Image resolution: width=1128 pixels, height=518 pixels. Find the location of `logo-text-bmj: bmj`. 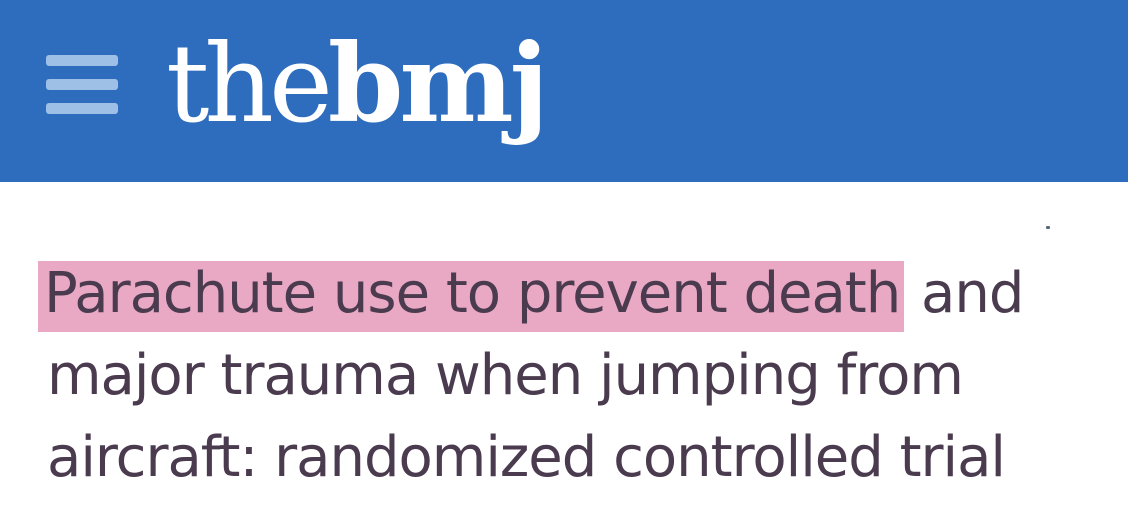

logo-text-bmj: bmj is located at coordinates (438, 84).